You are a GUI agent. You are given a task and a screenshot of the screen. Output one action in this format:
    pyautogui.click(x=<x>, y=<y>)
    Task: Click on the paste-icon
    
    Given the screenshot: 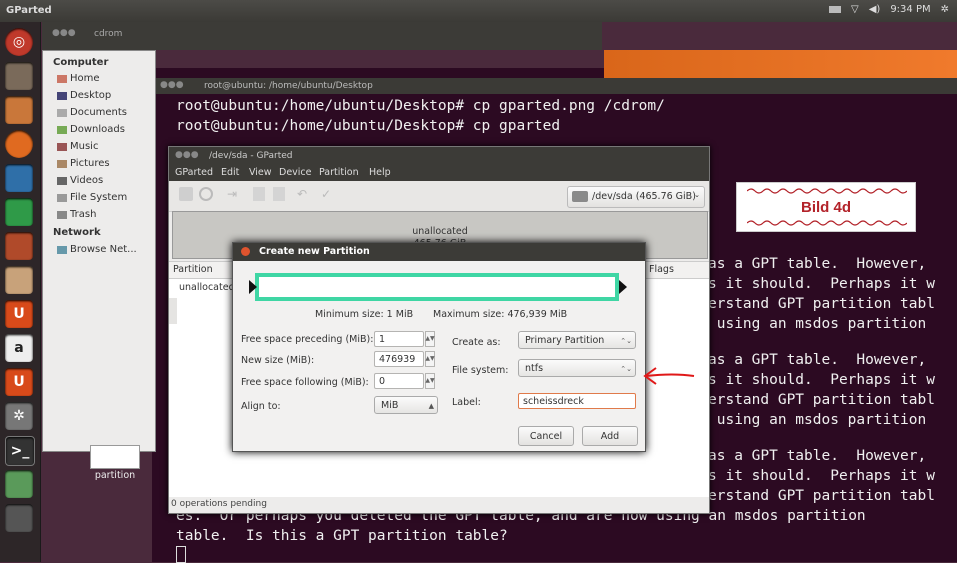 What is the action you would take?
    pyautogui.click(x=279, y=194)
    